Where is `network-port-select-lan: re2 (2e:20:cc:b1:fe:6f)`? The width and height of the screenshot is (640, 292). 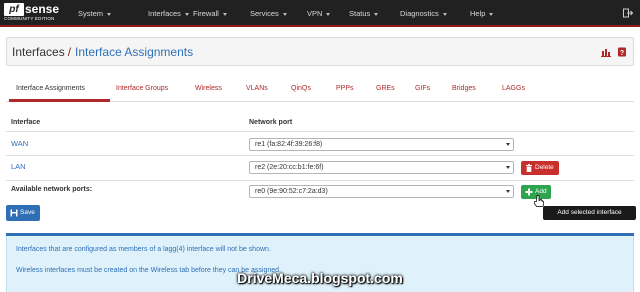 network-port-select-lan: re2 (2e:20:cc:b1:fe:6f) is located at coordinates (381, 167).